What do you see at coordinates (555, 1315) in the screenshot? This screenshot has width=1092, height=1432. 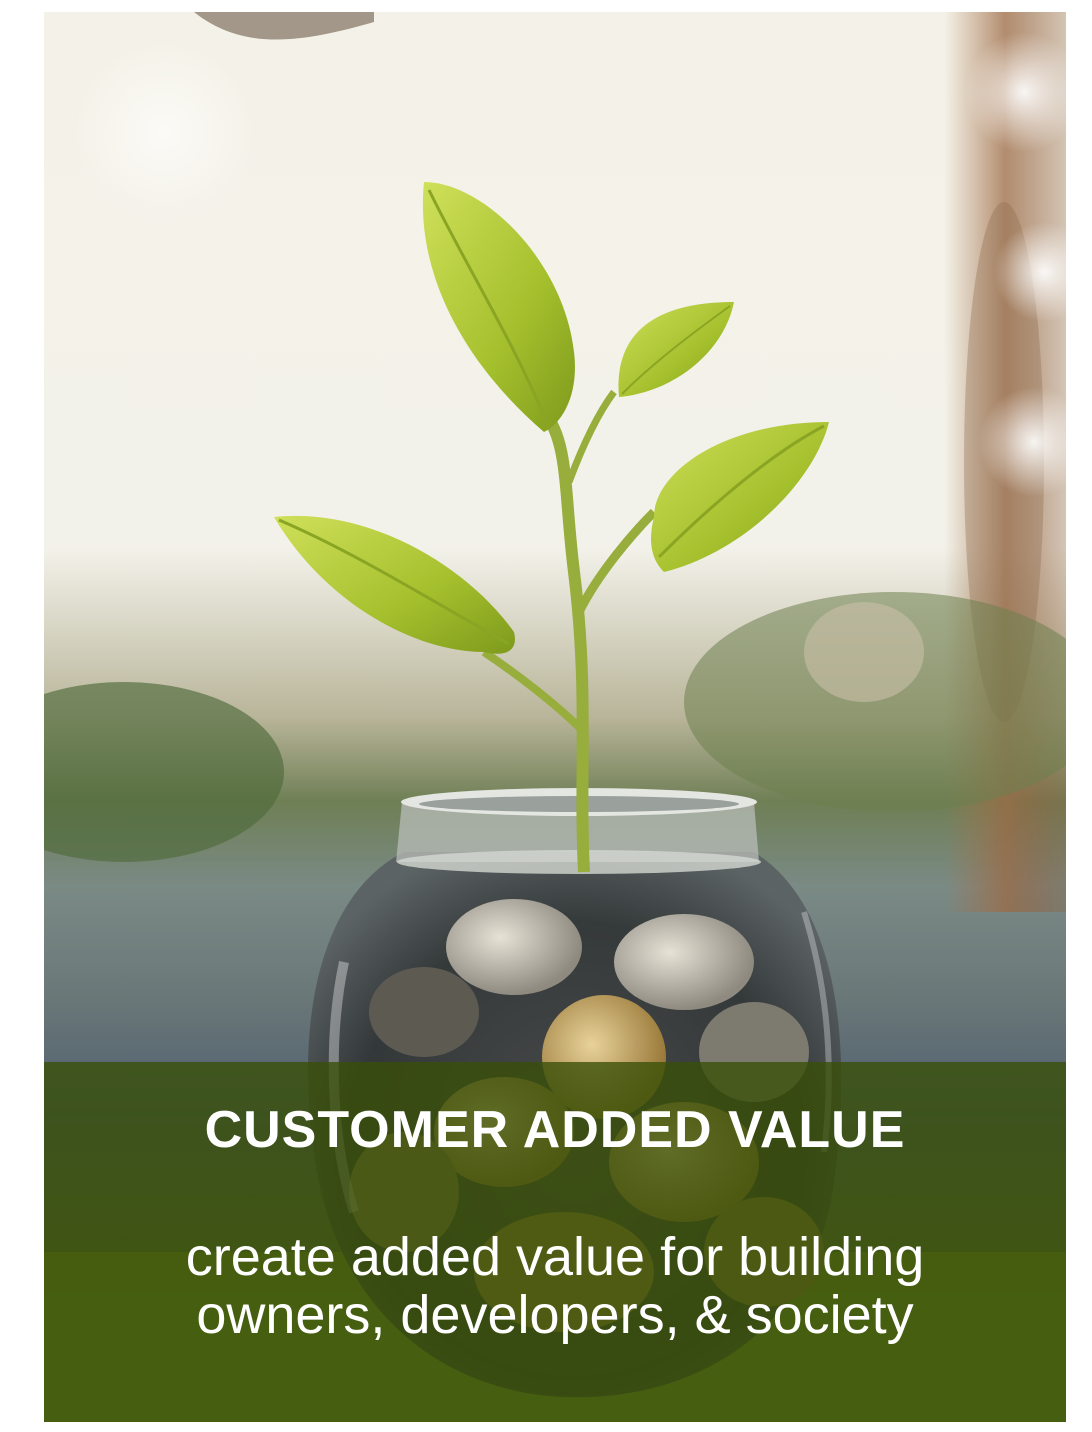 I see `subtitle-line-2: owners, developers, & society` at bounding box center [555, 1315].